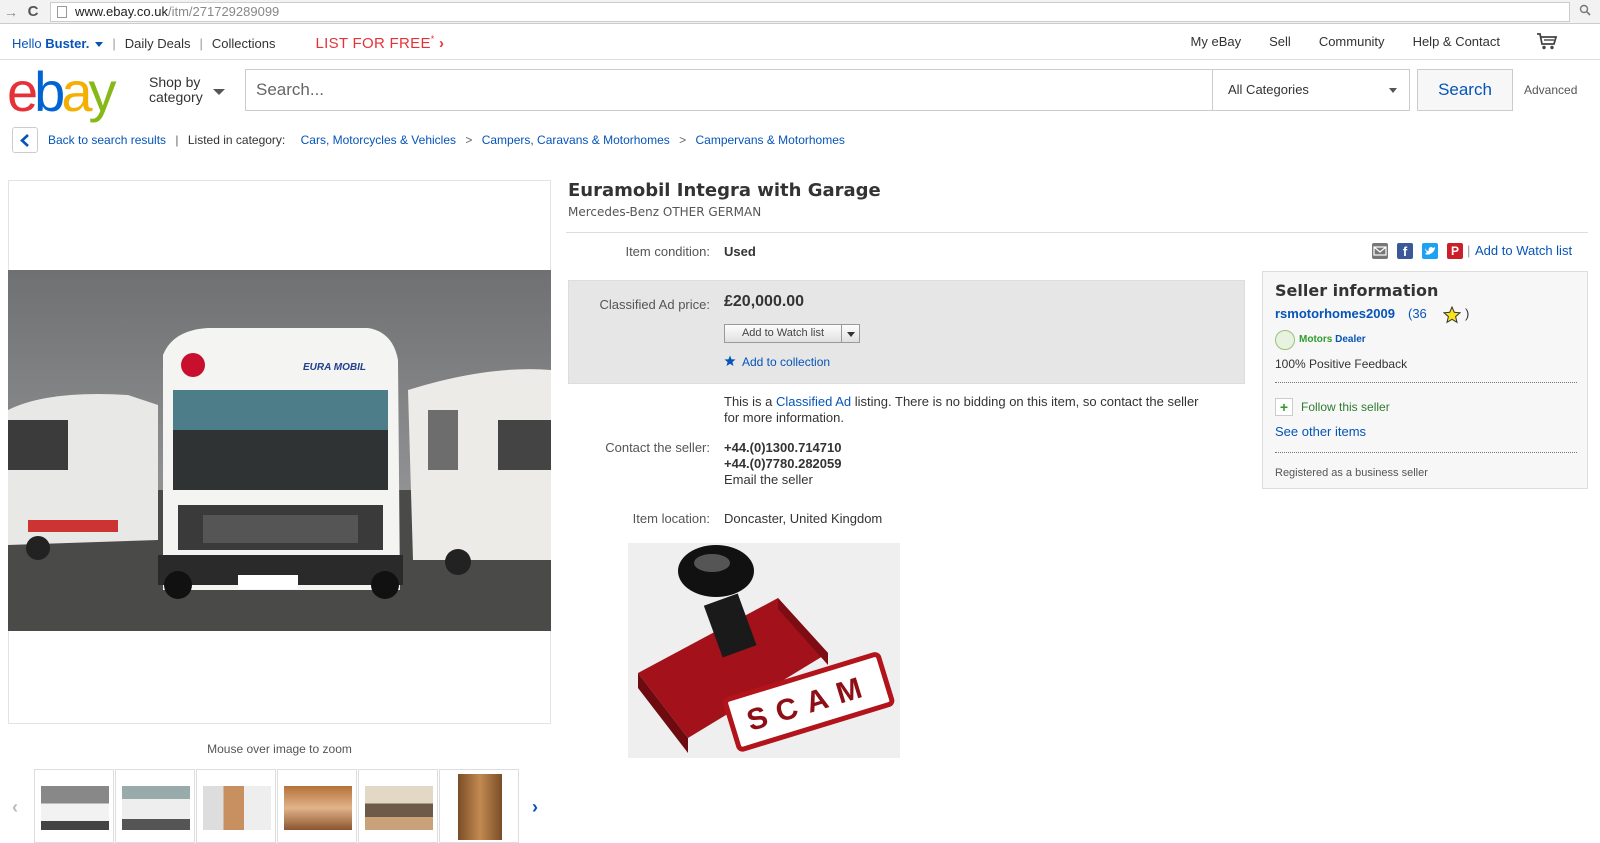 The image size is (1600, 843). I want to click on category-label: category, so click(176, 97).